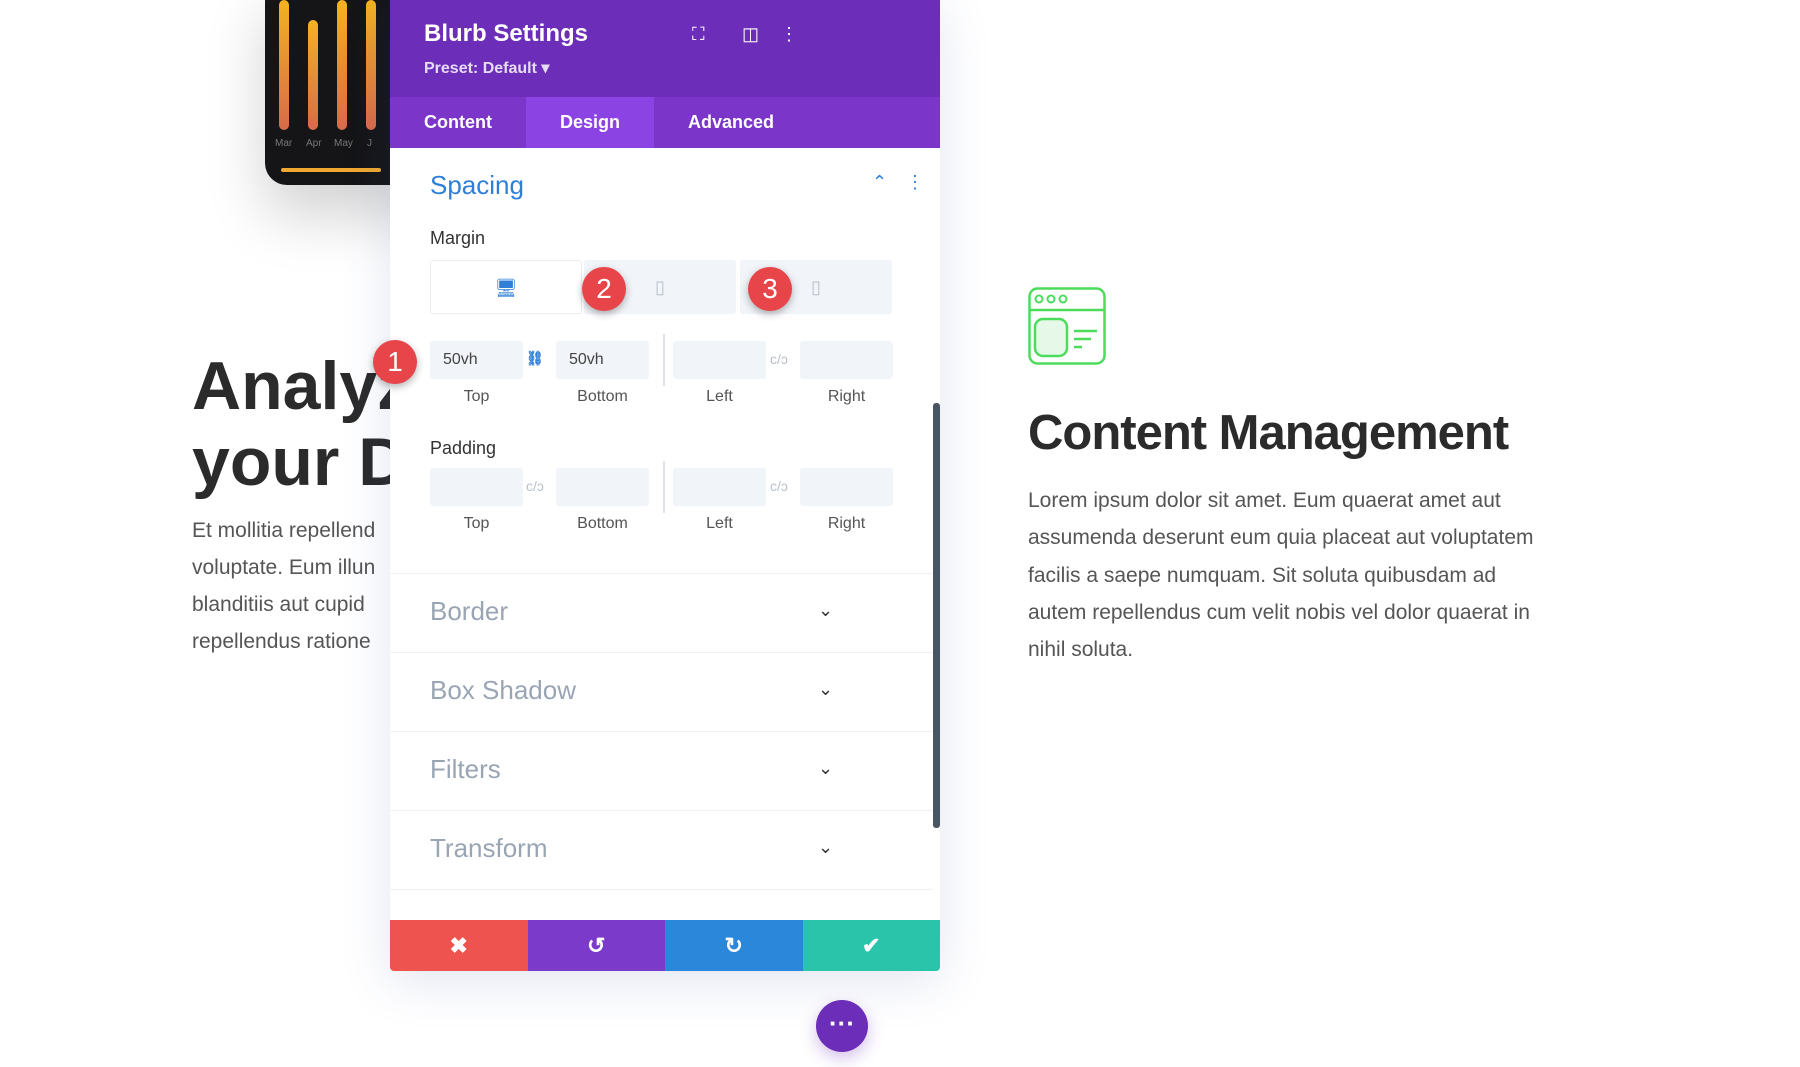  Describe the element at coordinates (486, 68) in the screenshot. I see `preset-dropdown: Preset: Default ▾` at that location.